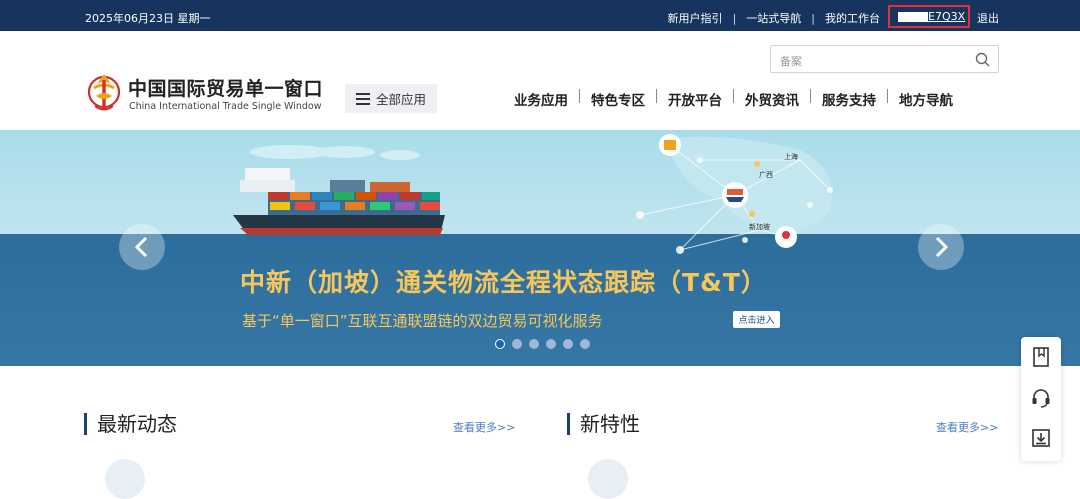  I want to click on carousel-prev-button, so click(142, 247).